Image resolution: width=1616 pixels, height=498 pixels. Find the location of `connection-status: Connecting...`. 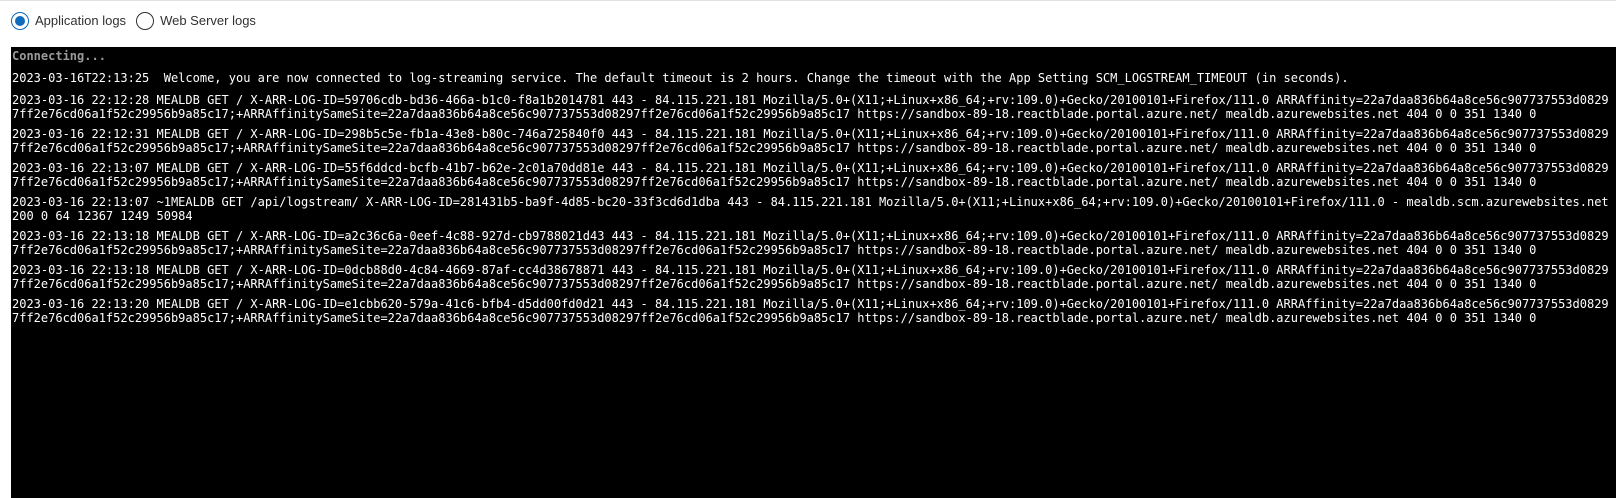

connection-status: Connecting... is located at coordinates (59, 56).